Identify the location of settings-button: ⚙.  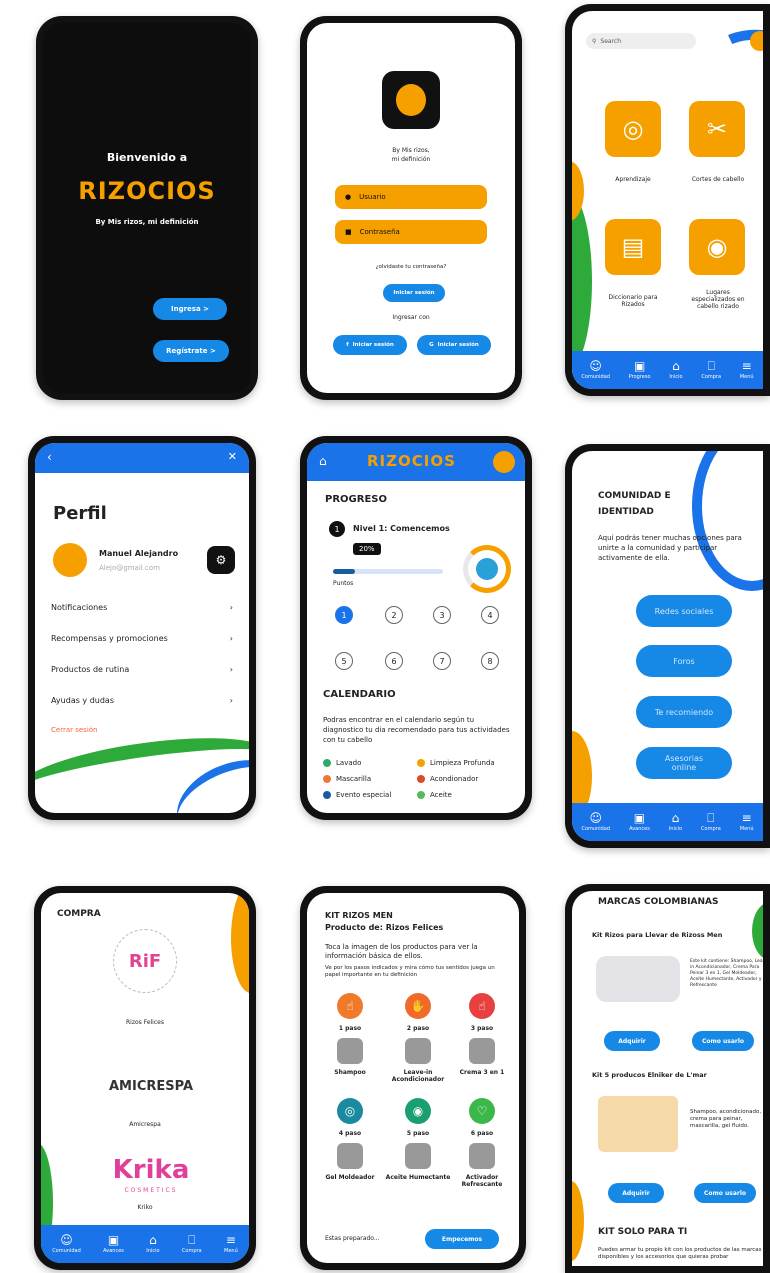
(221, 560).